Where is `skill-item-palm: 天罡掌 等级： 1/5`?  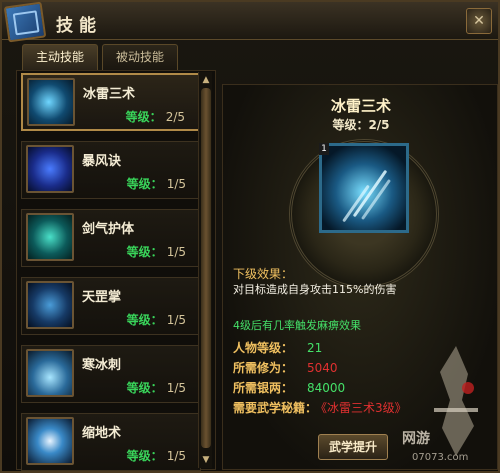 skill-item-palm: 天罡掌 等级： 1/5 is located at coordinates (111, 306).